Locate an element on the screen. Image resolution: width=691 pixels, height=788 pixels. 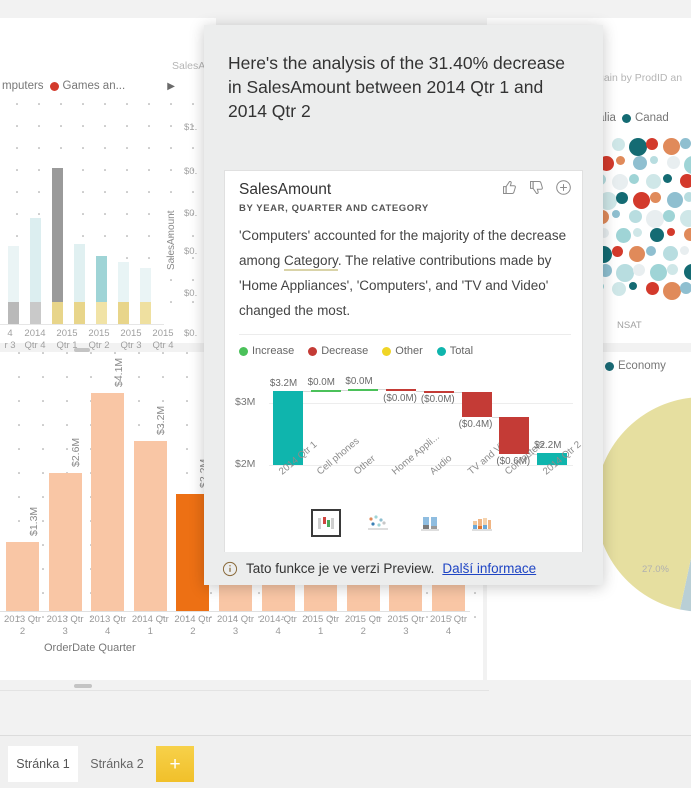
plus-circle-icon is located at coordinates (563, 187).